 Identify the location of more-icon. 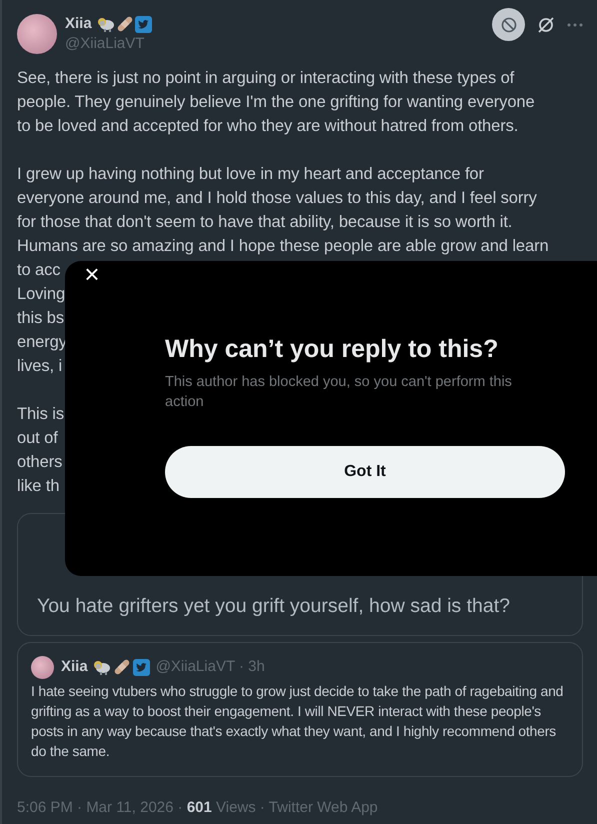
(575, 24).